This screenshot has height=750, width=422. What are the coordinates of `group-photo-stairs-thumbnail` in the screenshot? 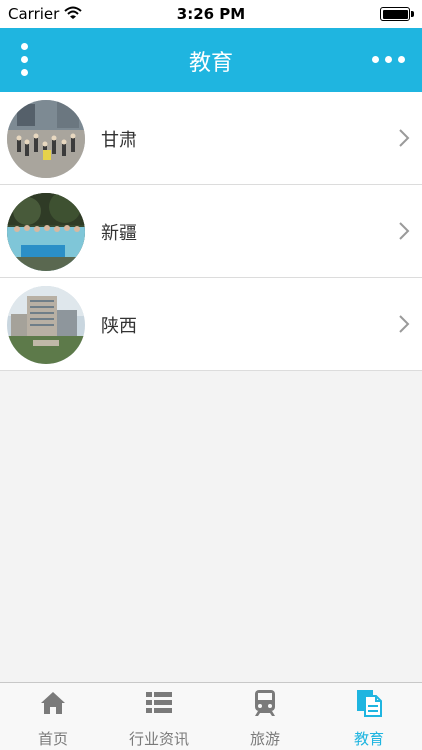 It's located at (46, 139).